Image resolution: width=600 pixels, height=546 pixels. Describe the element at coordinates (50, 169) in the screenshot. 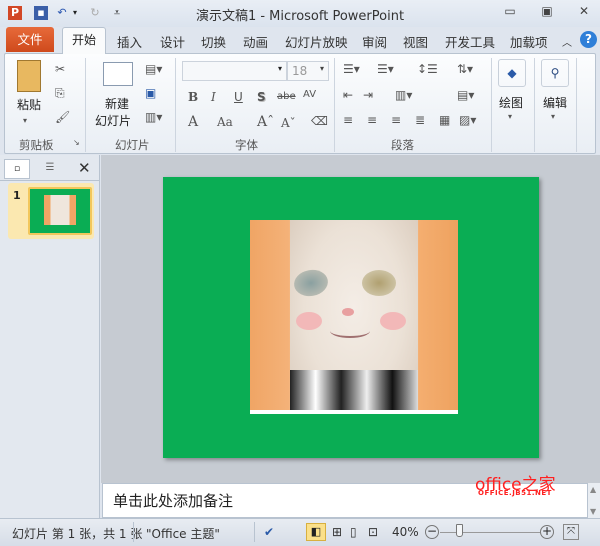

I see `outline-tab-icon: ☰` at that location.